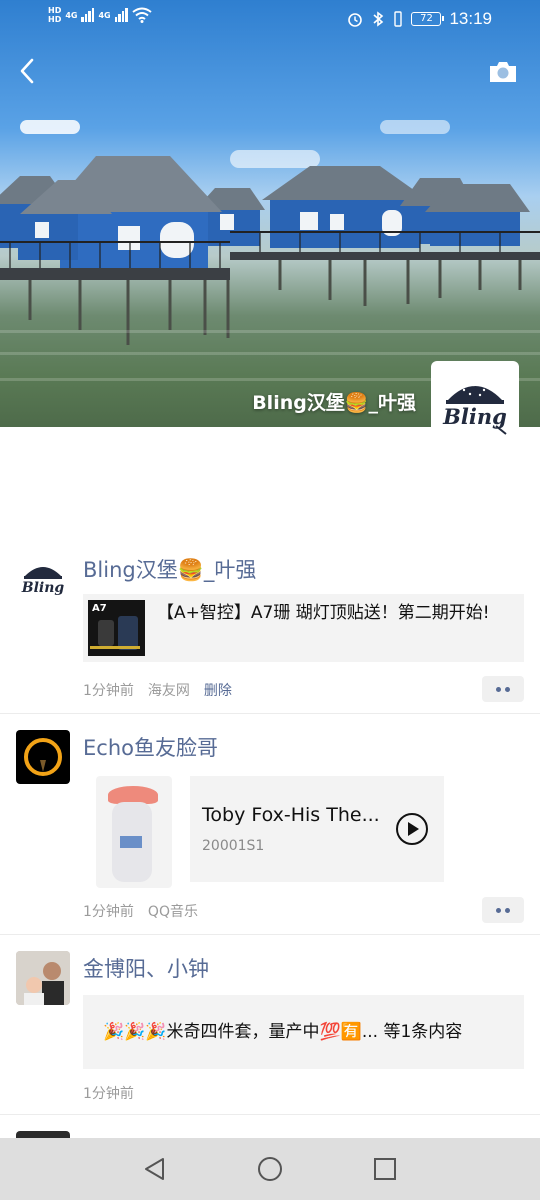  What do you see at coordinates (503, 72) in the screenshot?
I see `camera-icon` at bounding box center [503, 72].